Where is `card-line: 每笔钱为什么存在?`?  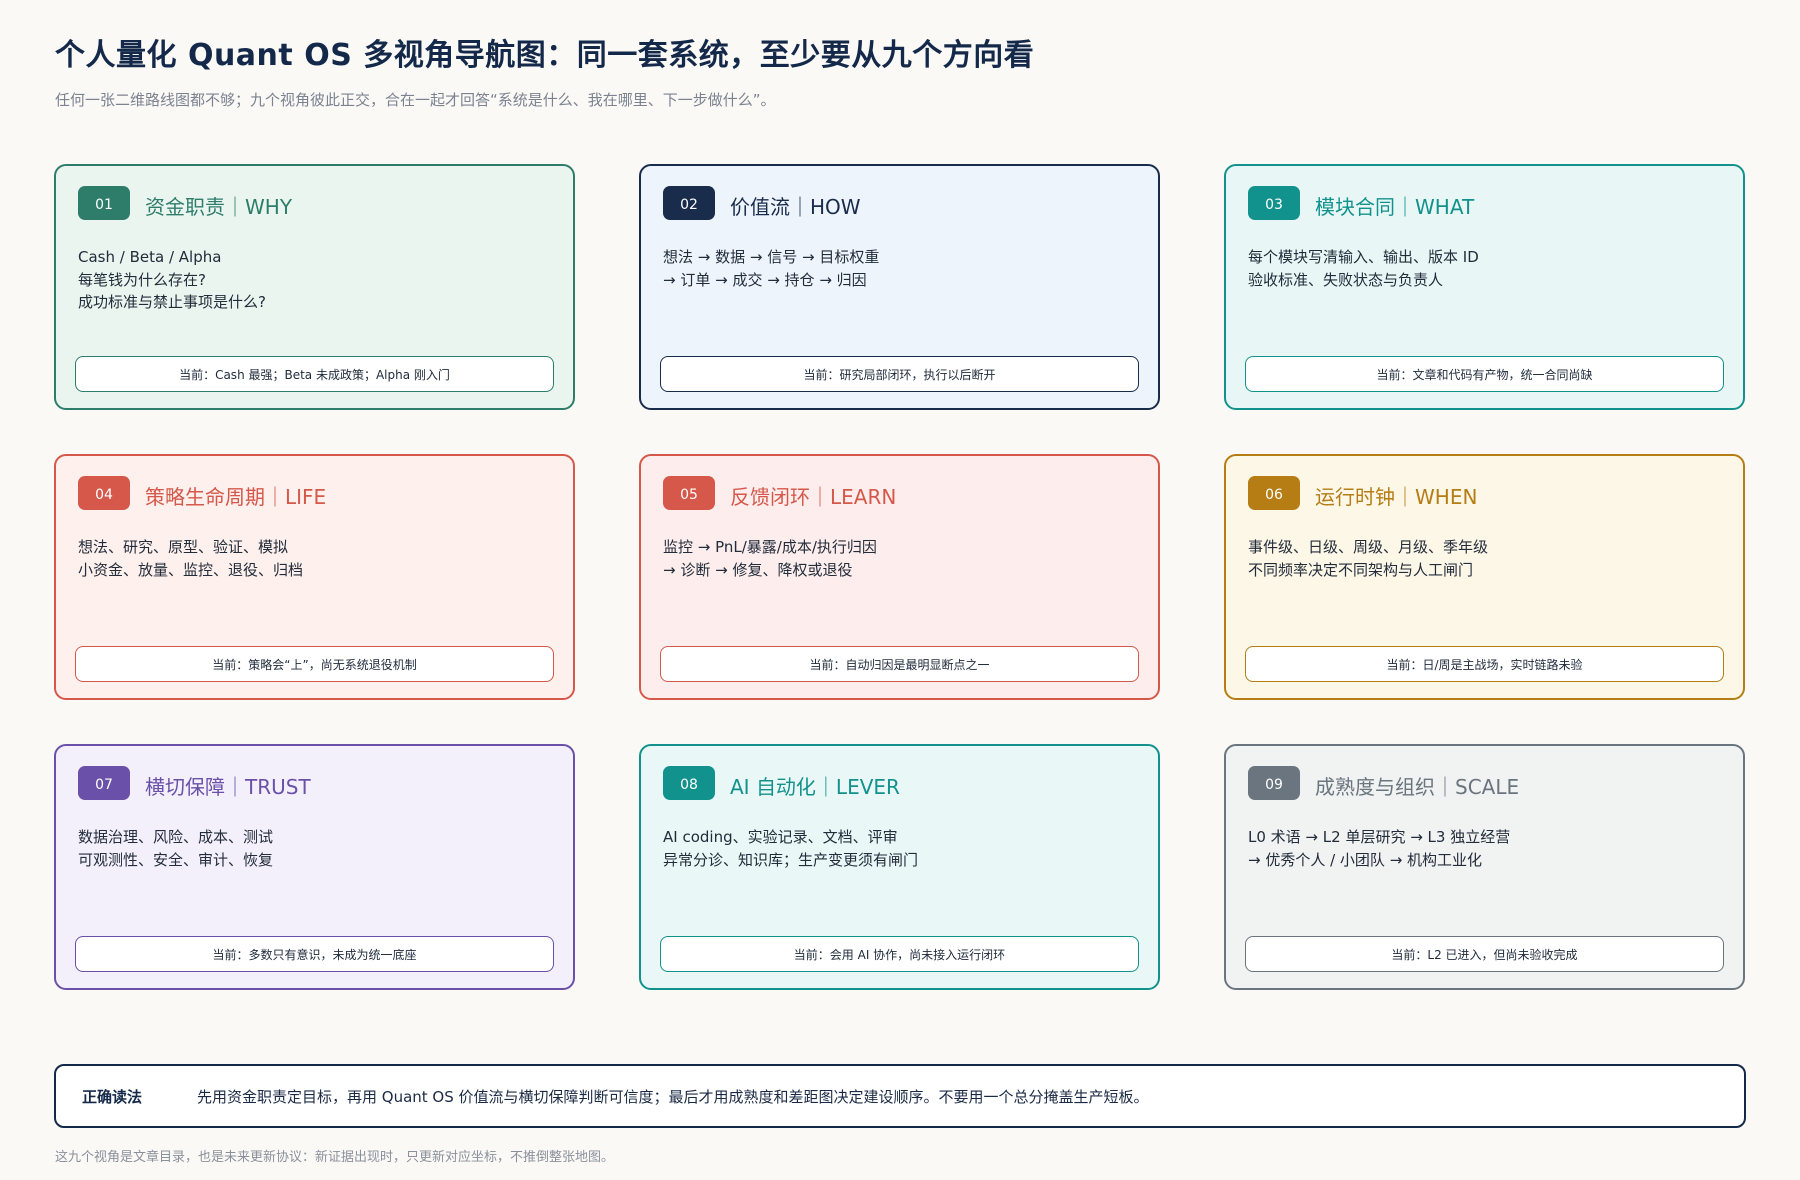 card-line: 每笔钱为什么存在? is located at coordinates (142, 279).